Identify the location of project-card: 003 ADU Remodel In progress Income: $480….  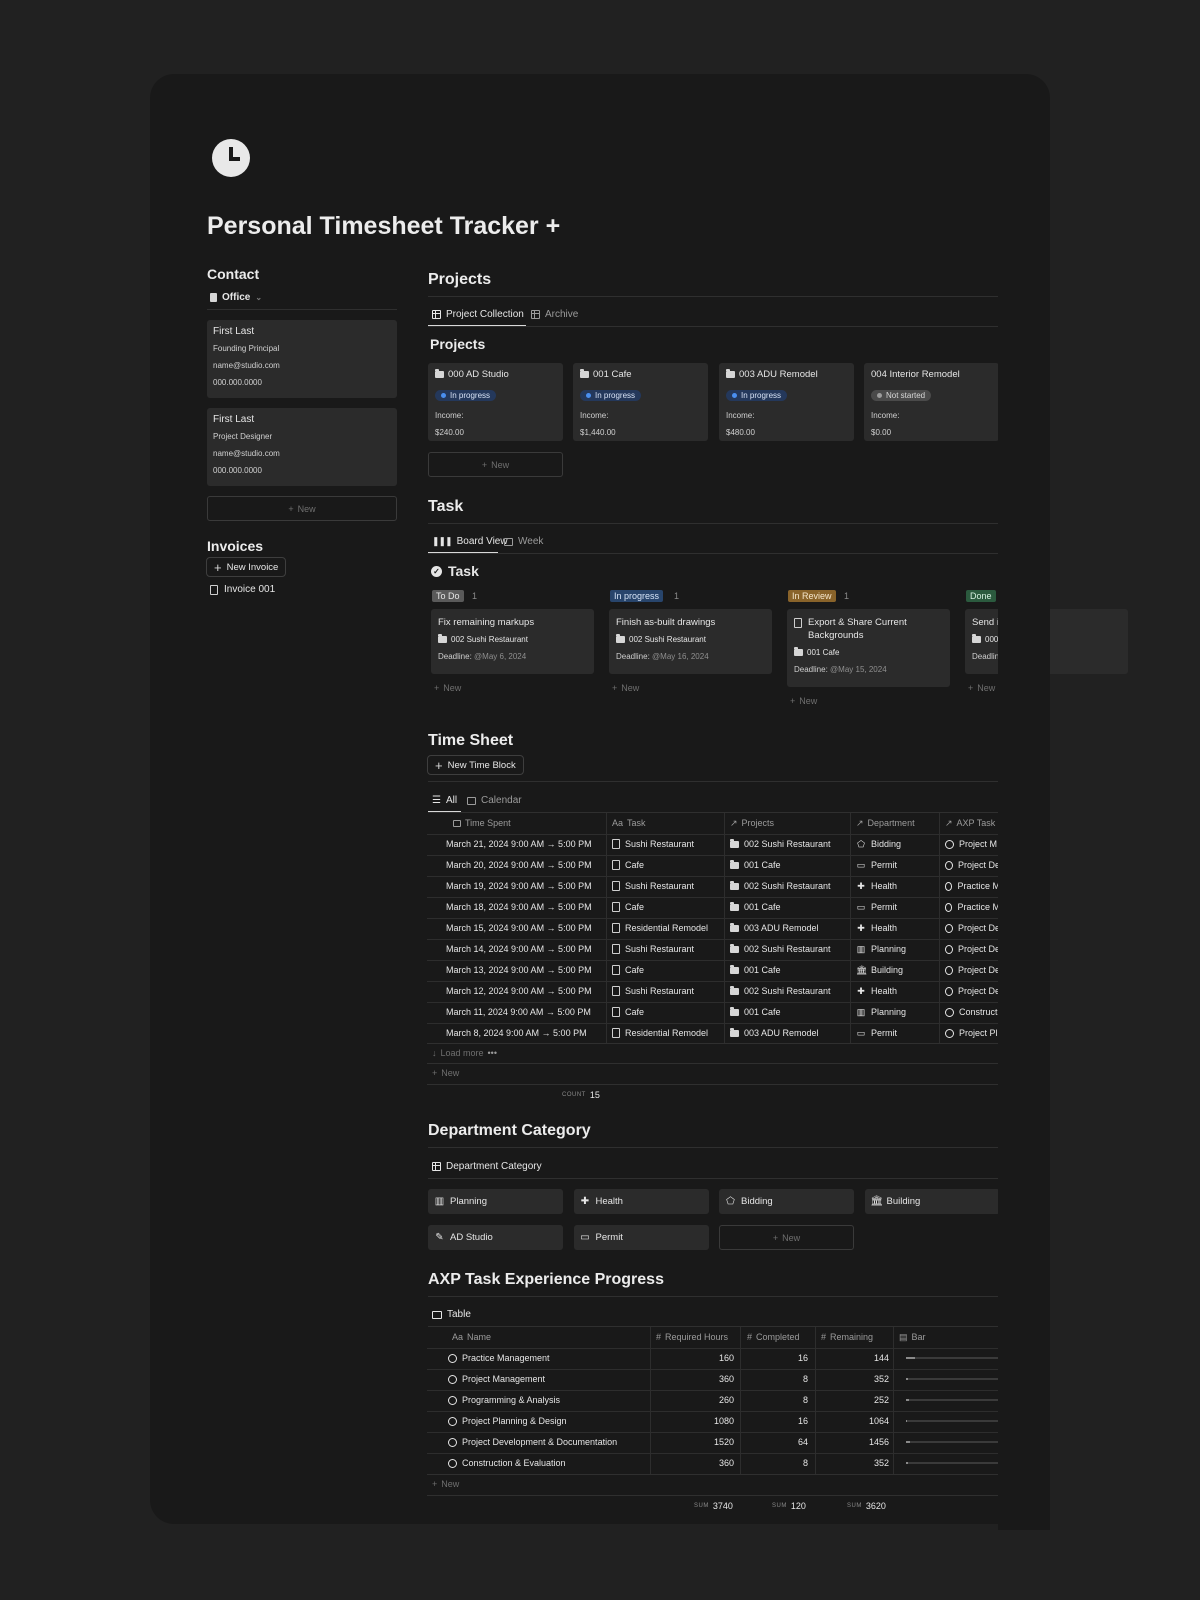
(786, 402).